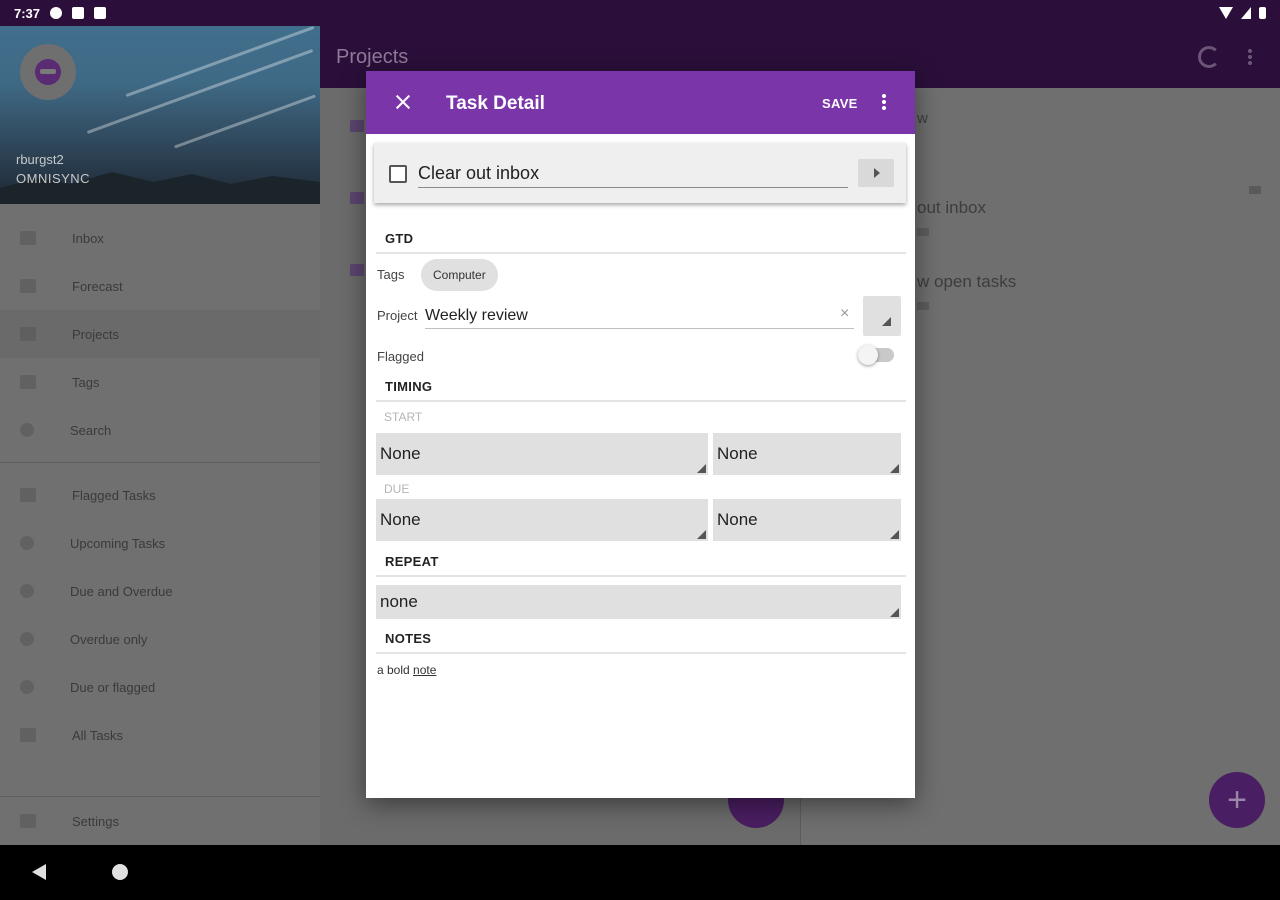 This screenshot has width=1280, height=900. I want to click on drawer-item-due-and-overdue: Due and Overdue, so click(160, 591).